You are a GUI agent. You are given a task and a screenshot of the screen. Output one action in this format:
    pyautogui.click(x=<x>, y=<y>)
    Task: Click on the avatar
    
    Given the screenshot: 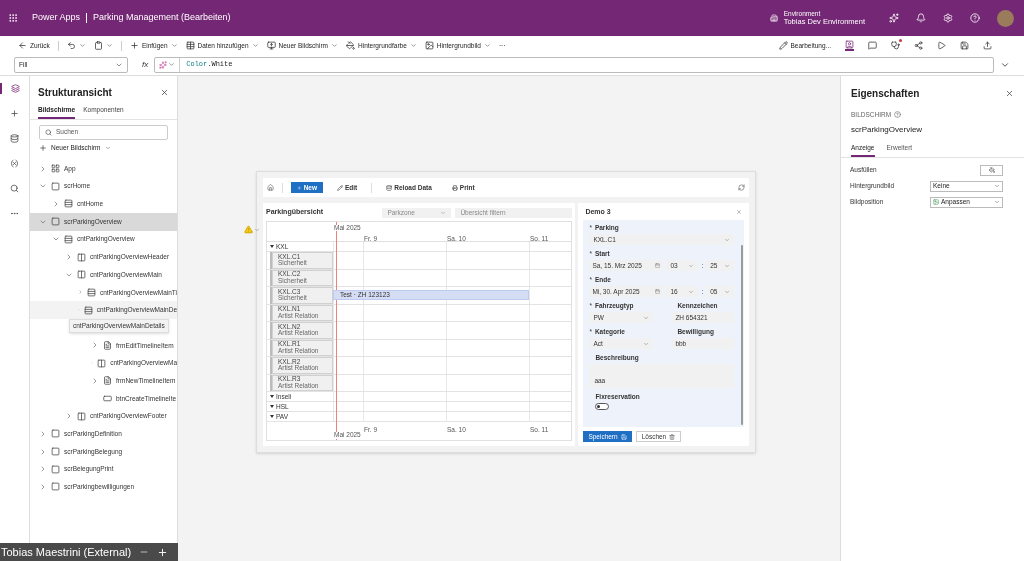 What is the action you would take?
    pyautogui.click(x=1005, y=18)
    